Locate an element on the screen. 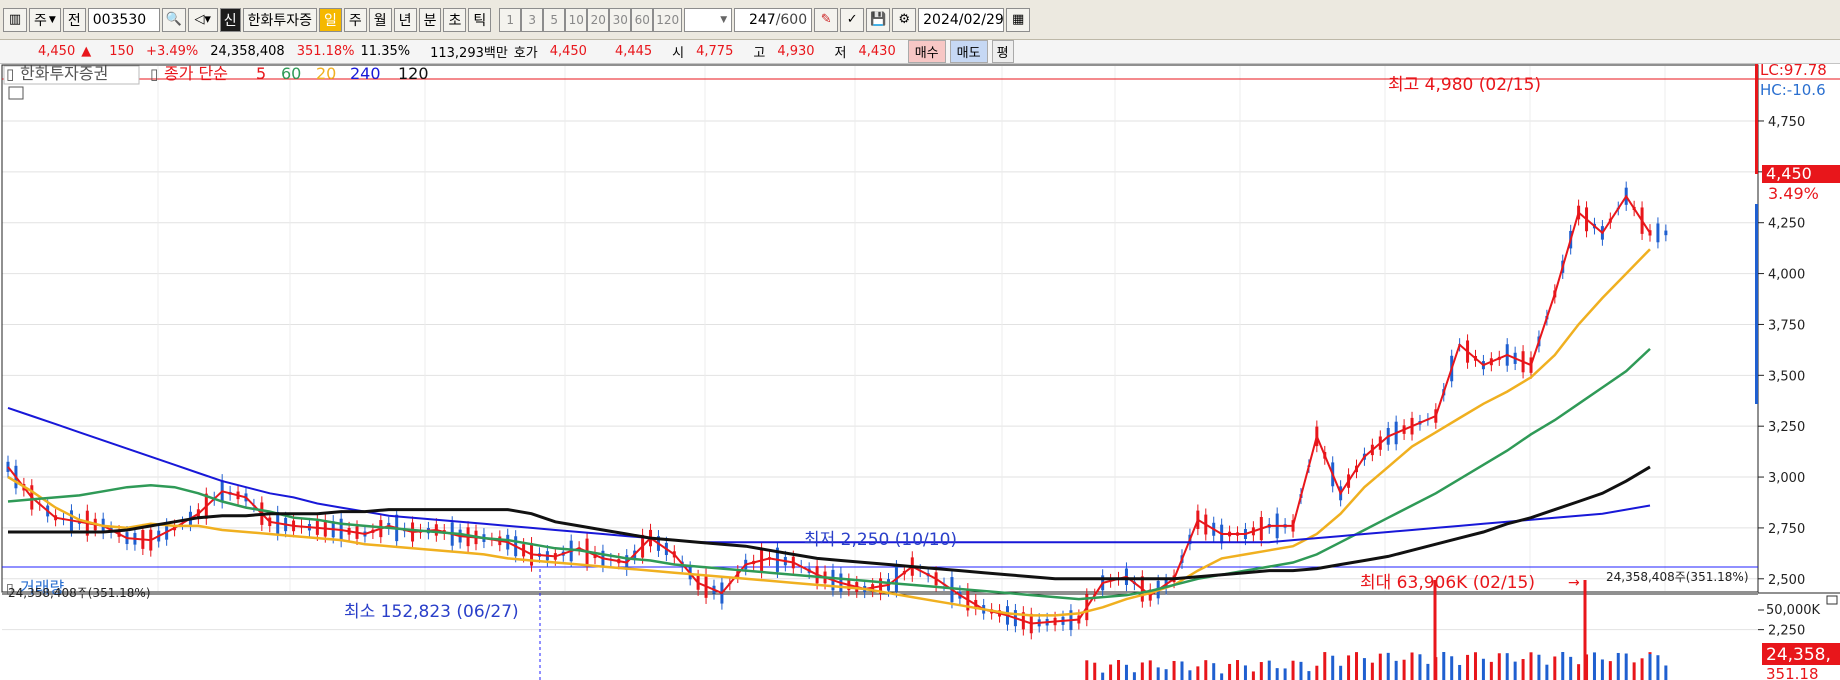 The image size is (1840, 680). table-toggle-icon is located at coordinates (16, 93).